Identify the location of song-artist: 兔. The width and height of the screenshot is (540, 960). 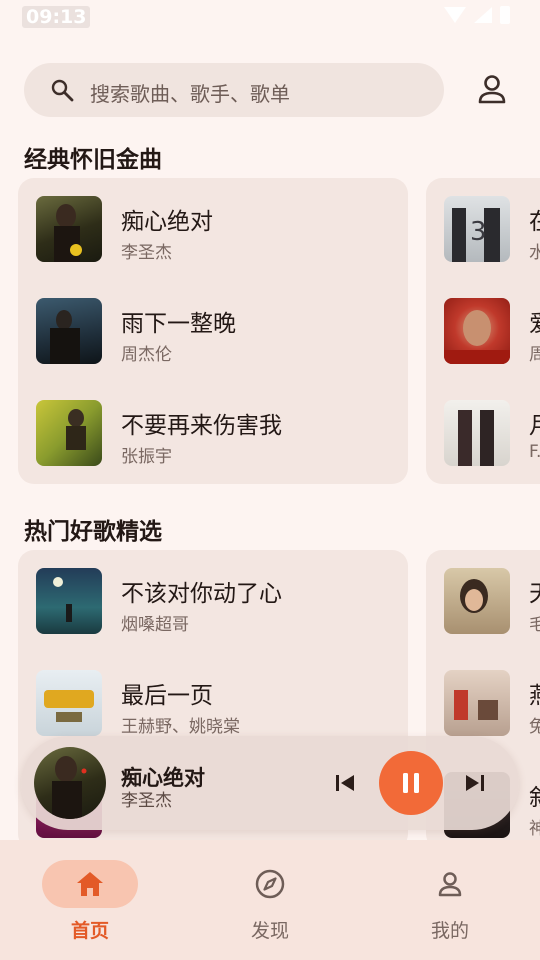
(534, 727).